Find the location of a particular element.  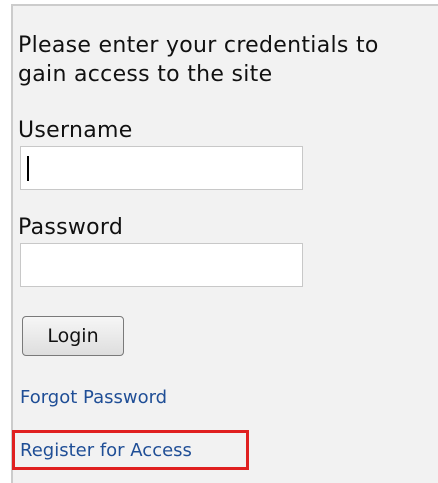

text-cursor is located at coordinates (28, 168).